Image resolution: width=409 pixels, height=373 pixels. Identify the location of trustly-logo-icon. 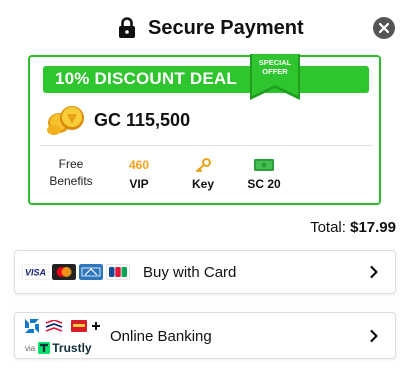
(44, 348).